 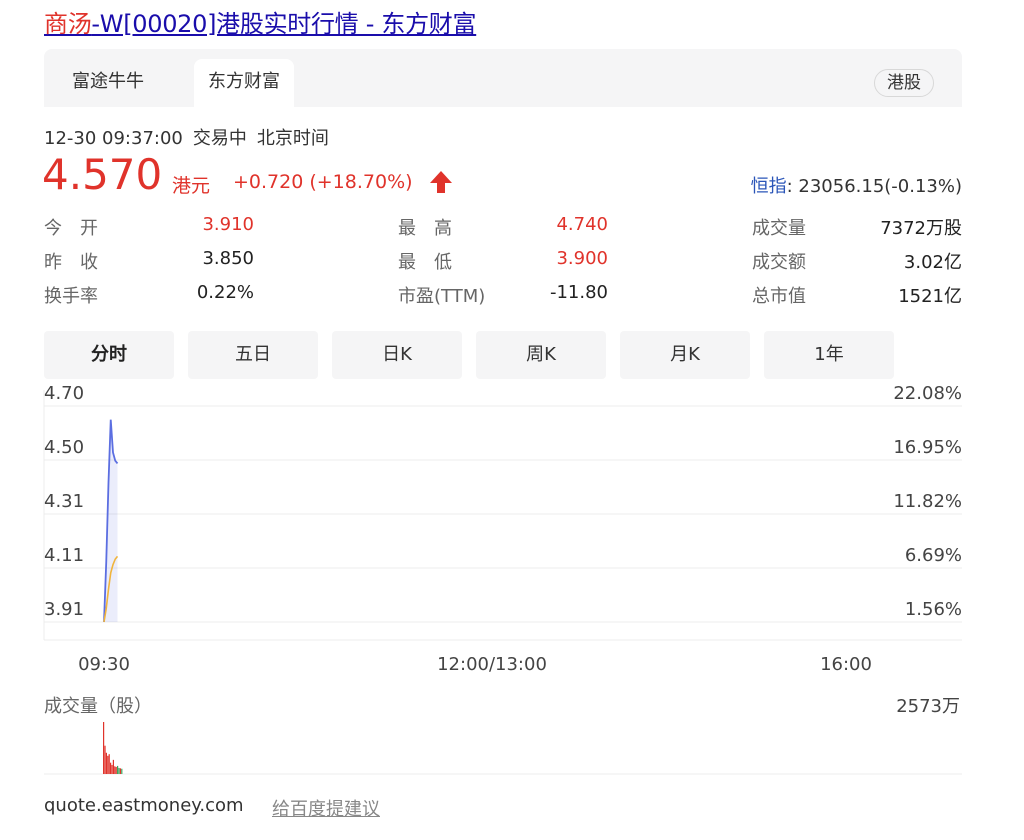 I want to click on stat-turnover-amount-label: 成交额, so click(x=779, y=262).